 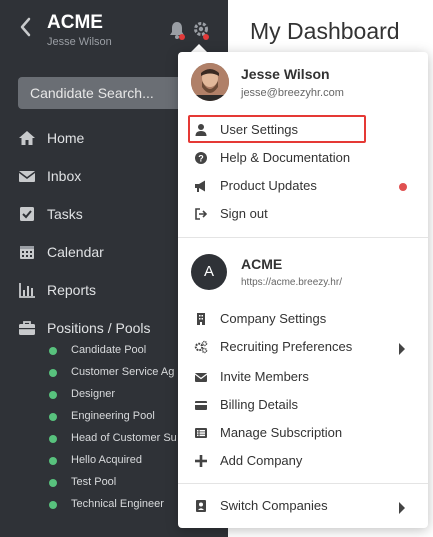 I want to click on plus-icon, so click(x=201, y=461).